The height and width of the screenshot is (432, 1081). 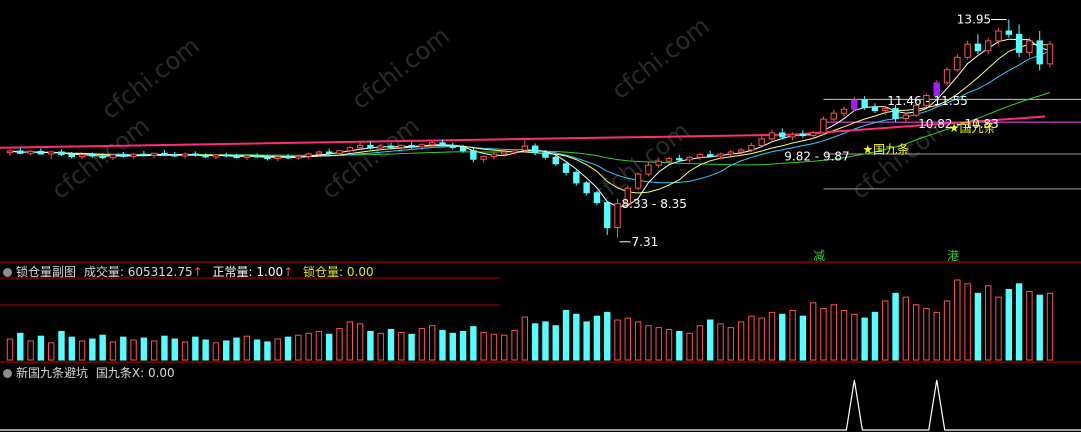 I want to click on normal-volume-value: 1.00, so click(x=270, y=272).